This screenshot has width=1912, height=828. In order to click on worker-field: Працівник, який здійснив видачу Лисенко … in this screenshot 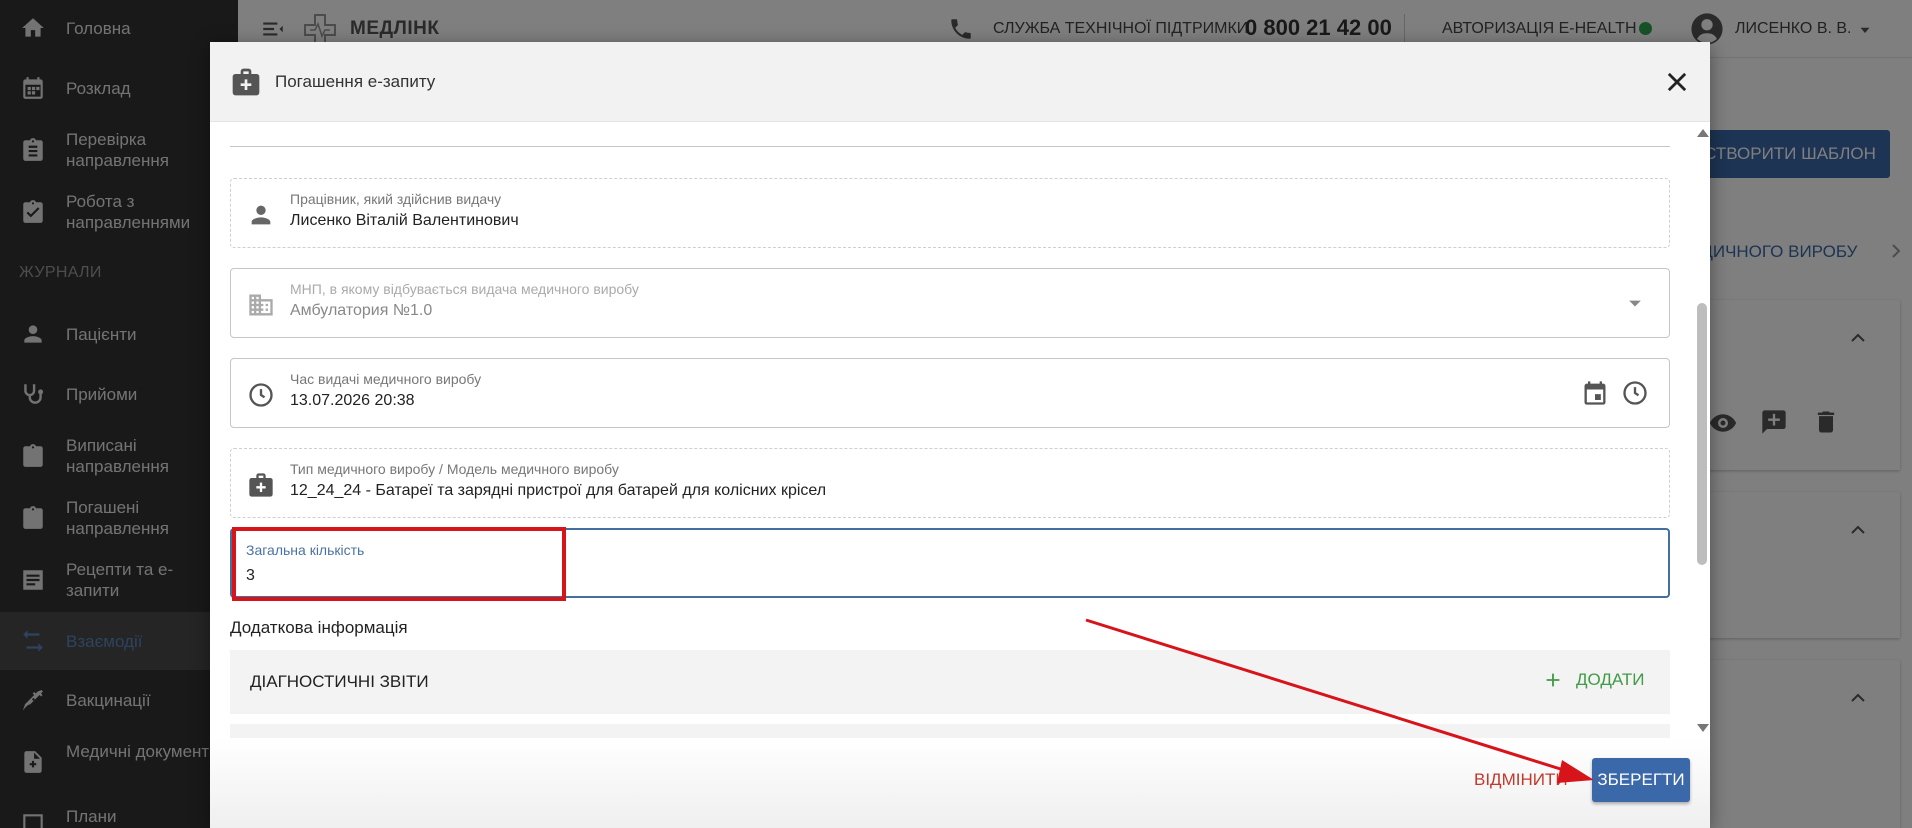, I will do `click(950, 213)`.